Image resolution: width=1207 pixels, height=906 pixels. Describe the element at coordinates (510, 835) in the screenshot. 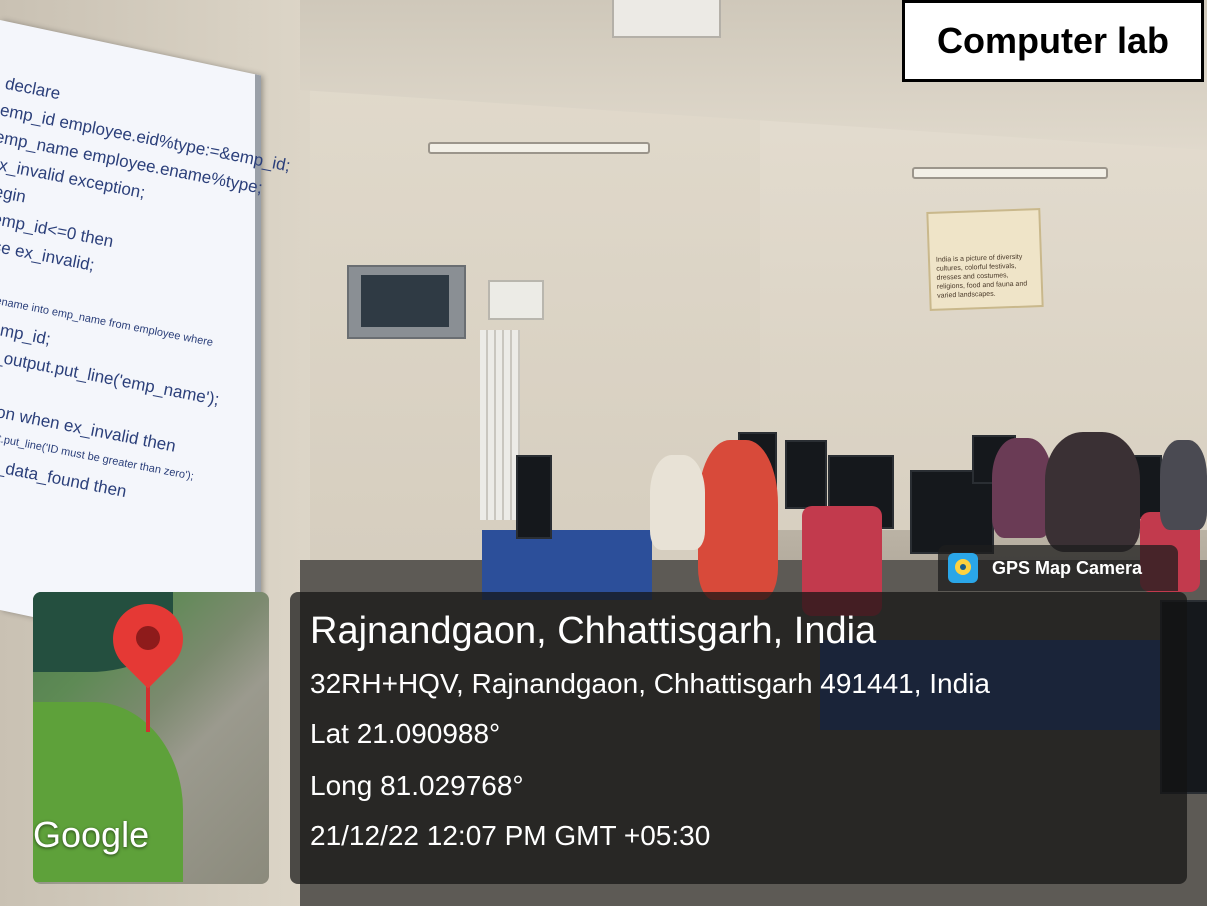

I see `timestamp: 21/12/22 12:07 PM GMT +05:30` at that location.